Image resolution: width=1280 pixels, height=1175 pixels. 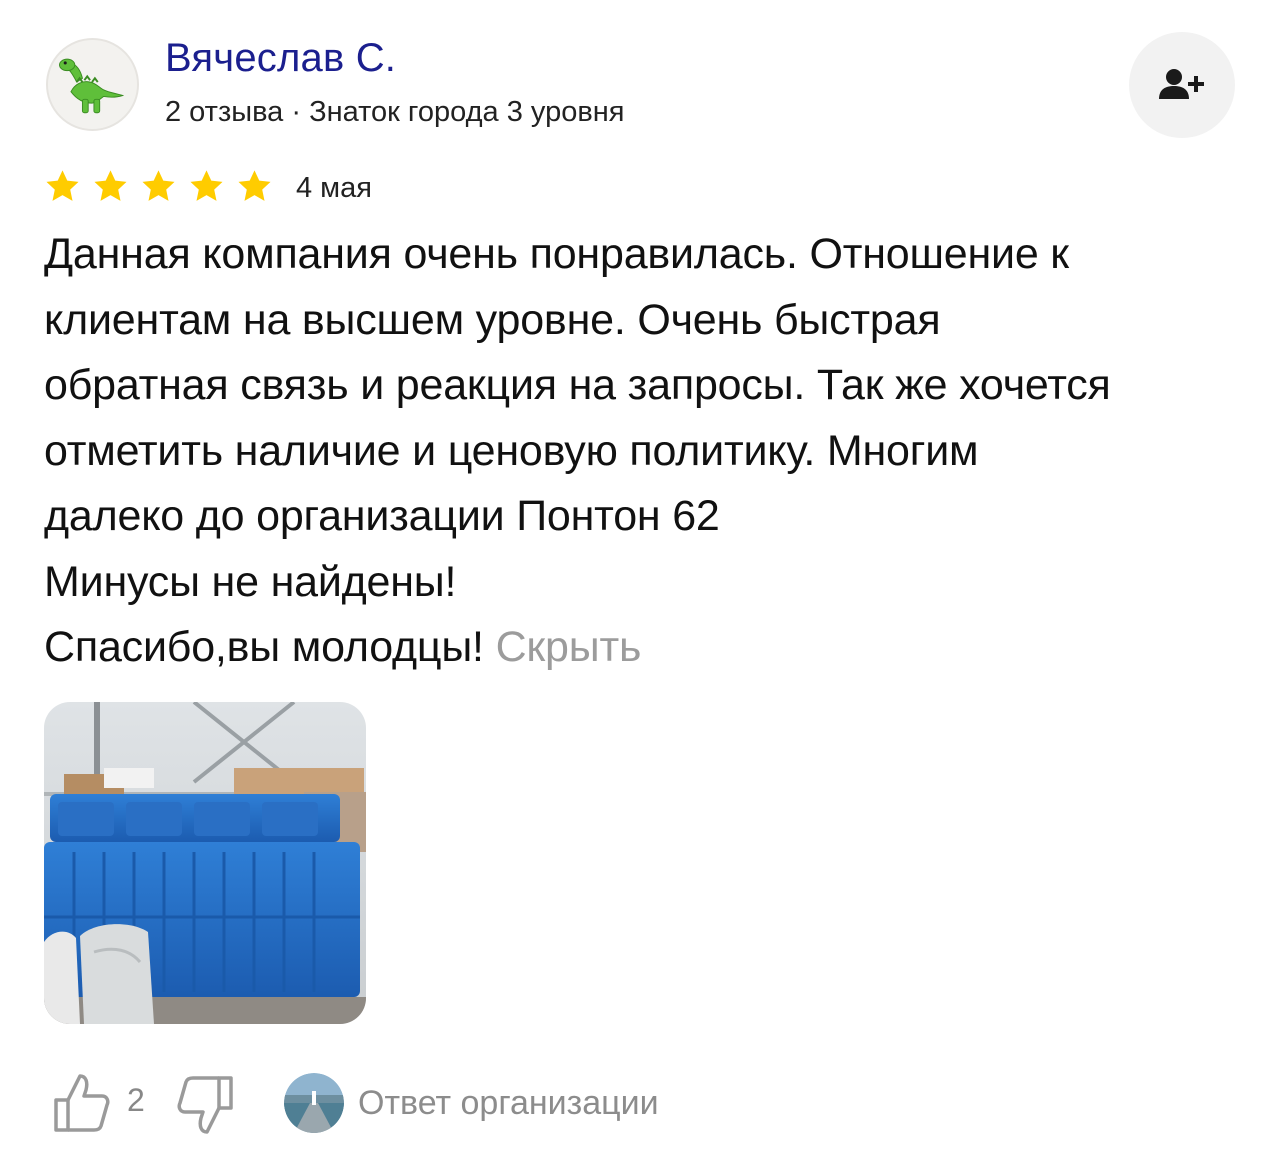 I want to click on dinosaur-icon, so click(x=92, y=84).